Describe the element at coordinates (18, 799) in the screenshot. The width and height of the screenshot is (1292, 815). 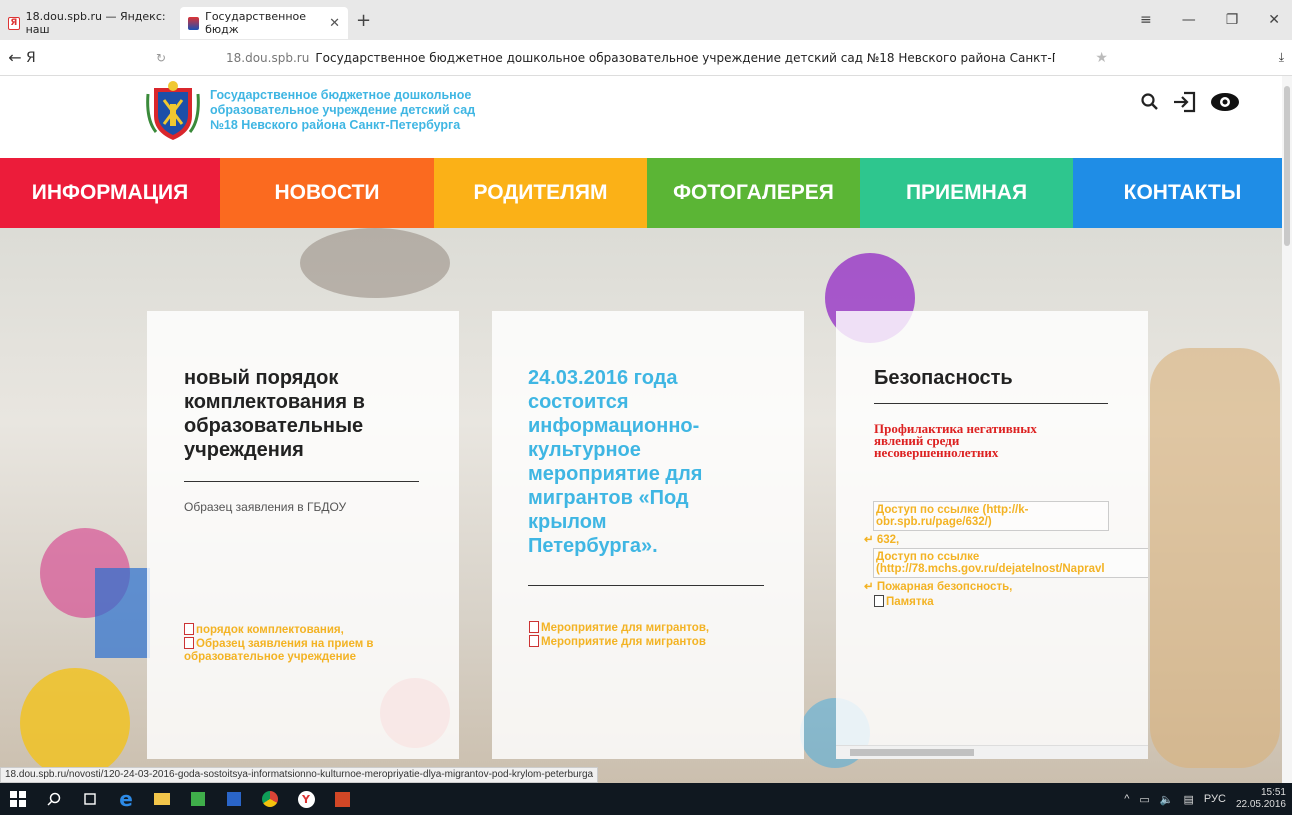
I see `windows-start-icon` at that location.